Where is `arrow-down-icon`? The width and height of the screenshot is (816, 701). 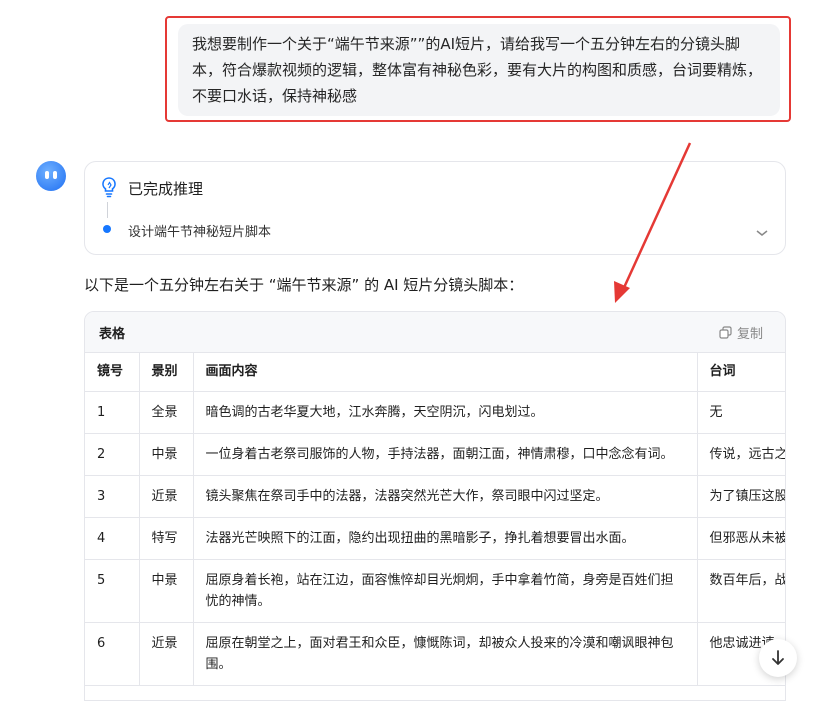 arrow-down-icon is located at coordinates (778, 657).